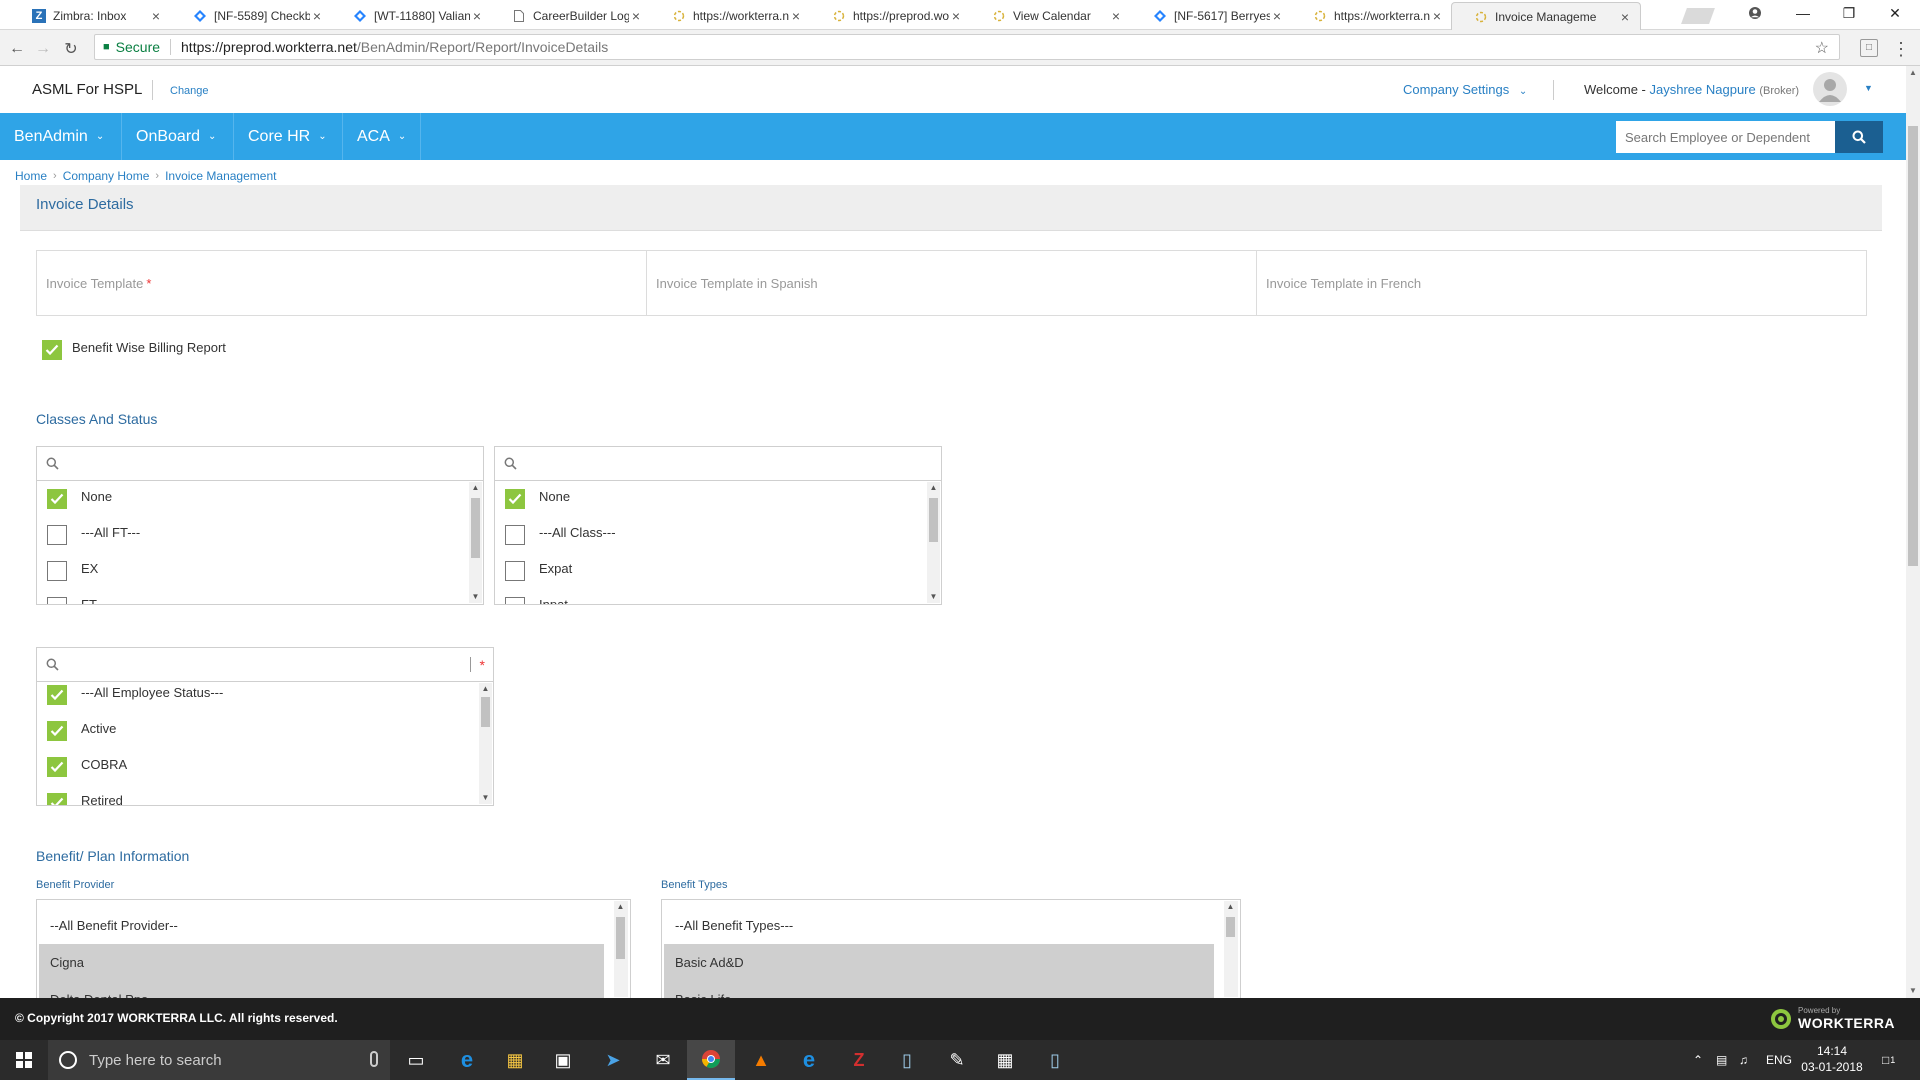  What do you see at coordinates (1895, 13) in the screenshot?
I see `close-window-icon: ✕` at bounding box center [1895, 13].